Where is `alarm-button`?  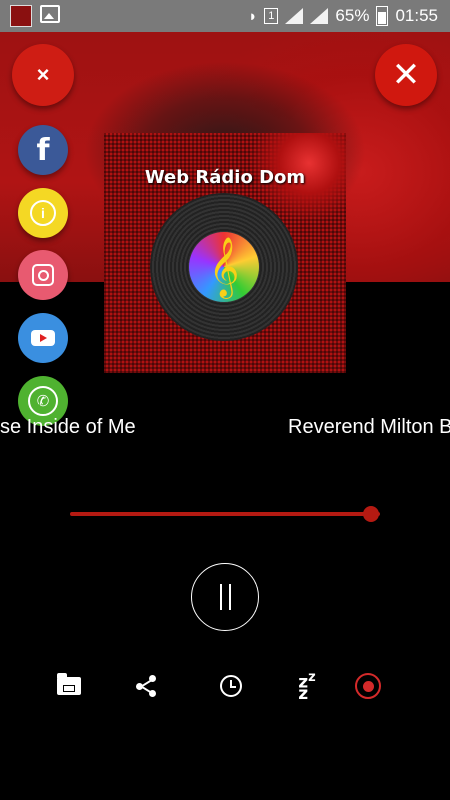
alarm-button is located at coordinates (231, 686).